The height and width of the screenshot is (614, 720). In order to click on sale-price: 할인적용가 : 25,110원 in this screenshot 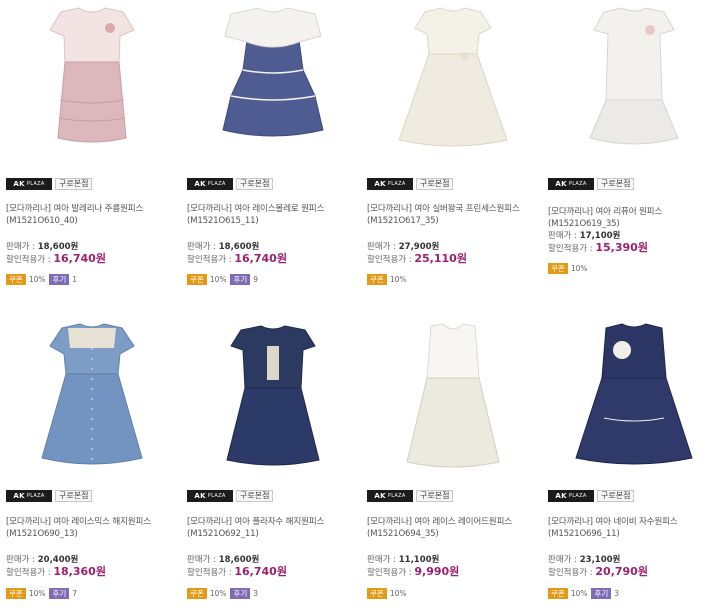, I will do `click(417, 259)`.